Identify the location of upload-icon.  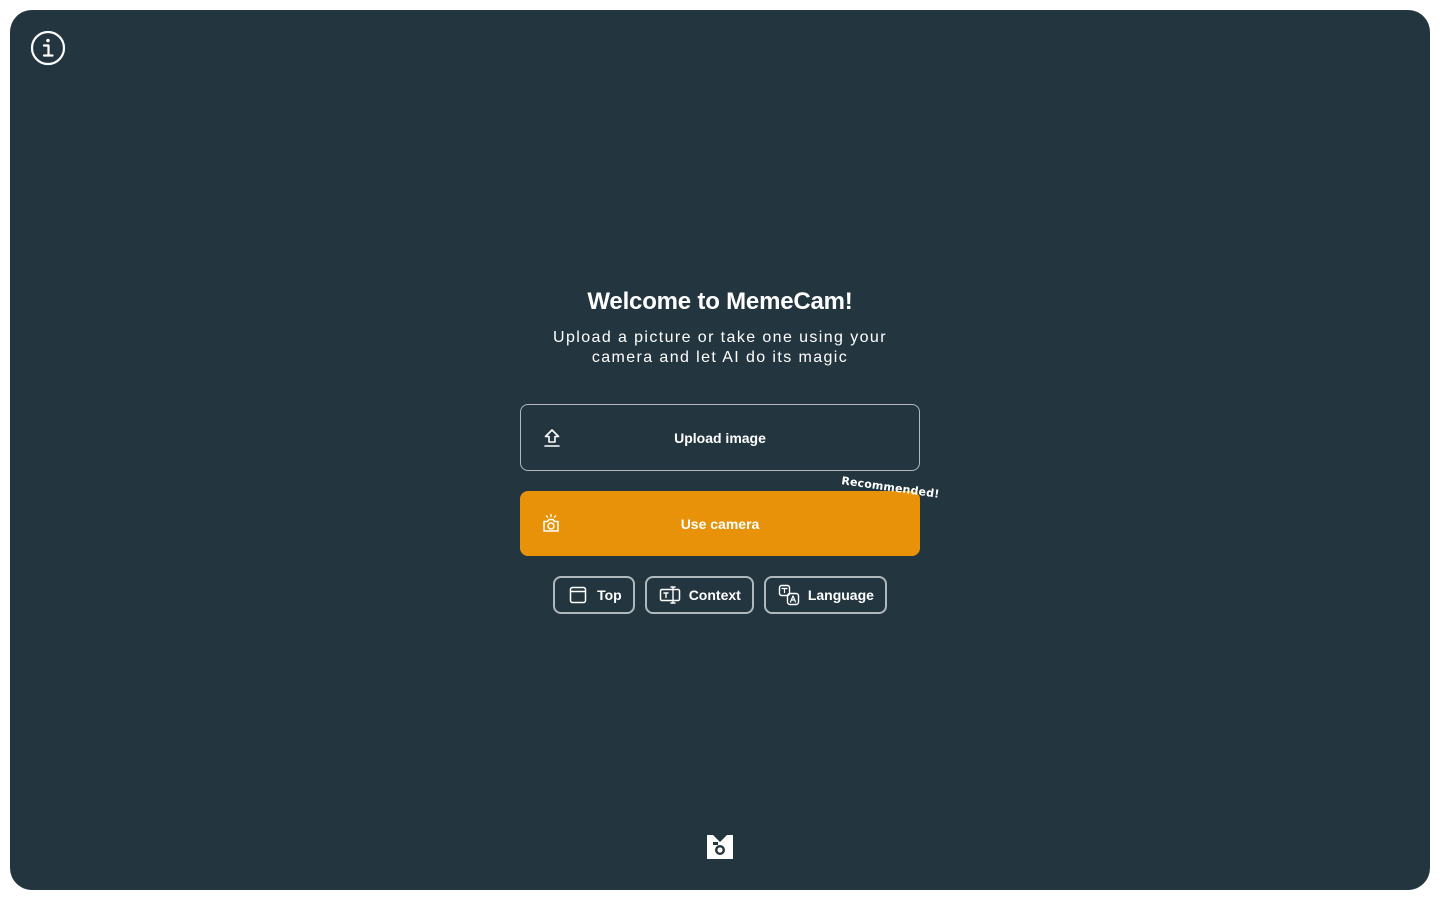
(552, 438).